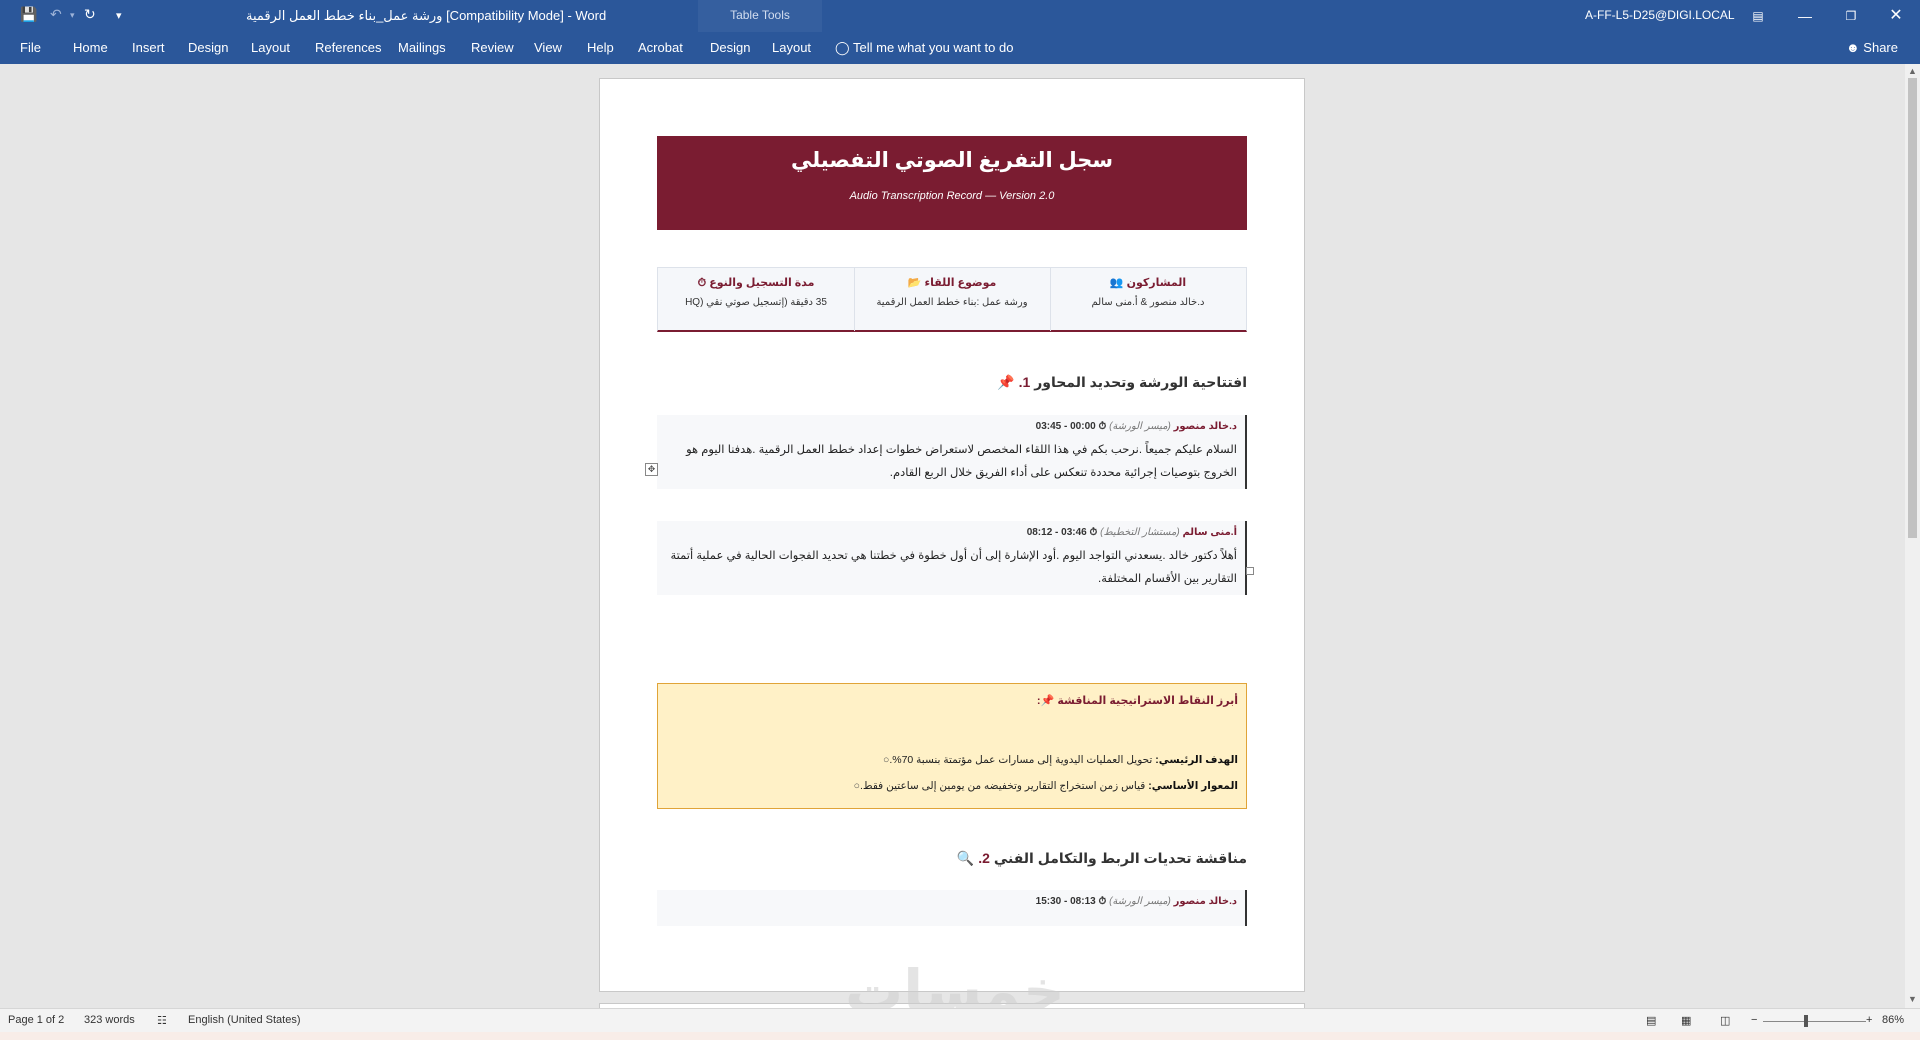  Describe the element at coordinates (1140, 532) in the screenshot. I see `speaker-role: (مستشار التخطيط)` at that location.